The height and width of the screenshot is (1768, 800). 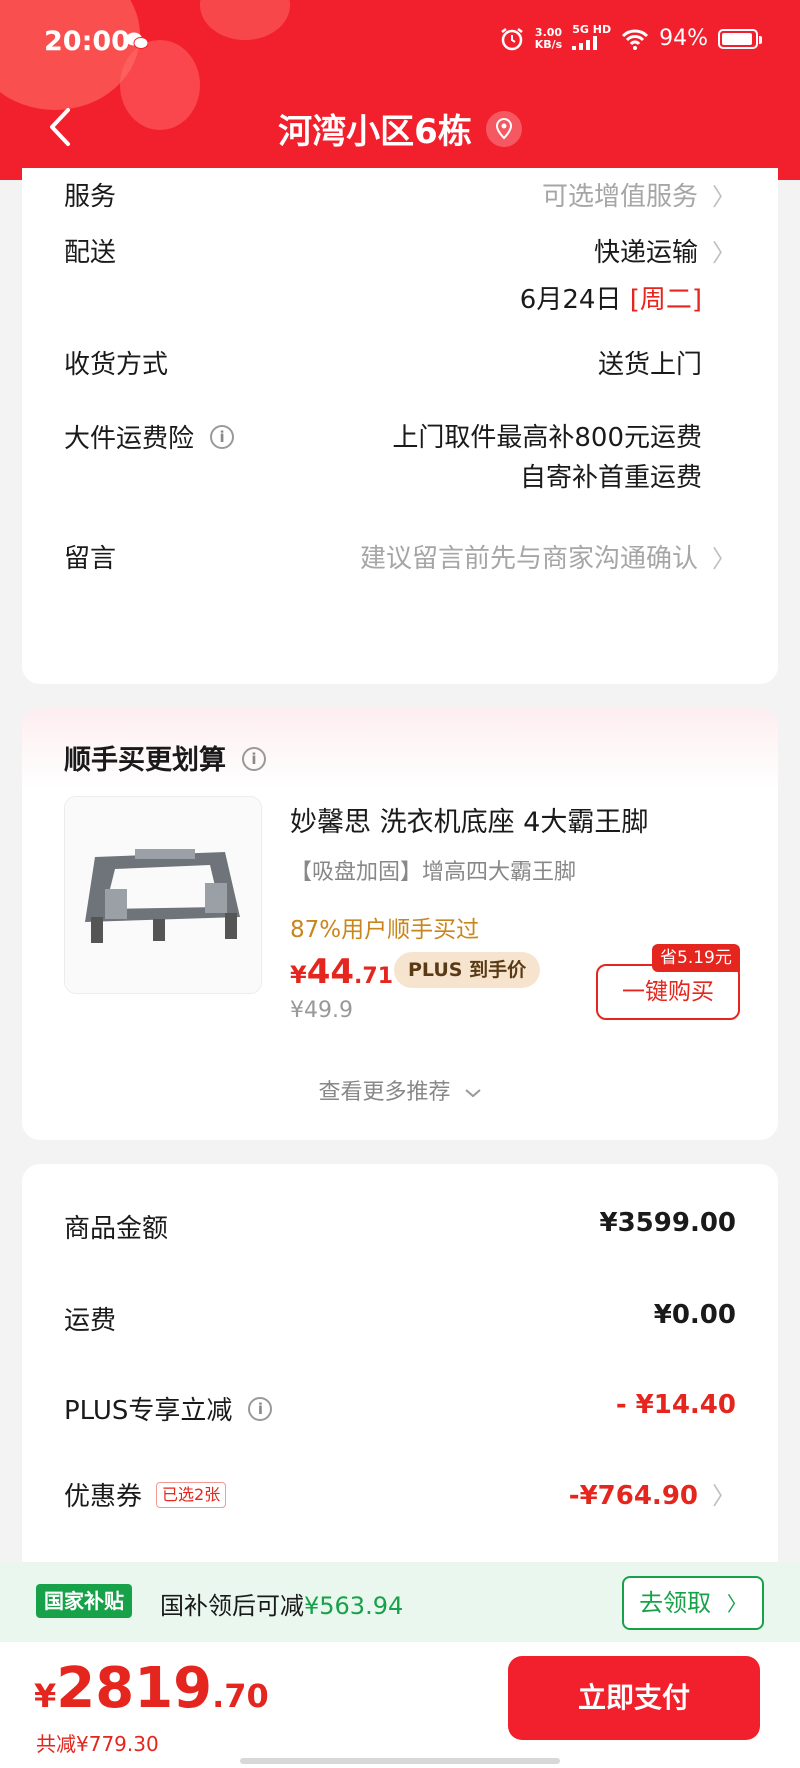 What do you see at coordinates (145, 760) in the screenshot?
I see `recommend-title-text: 顺手买更划算` at bounding box center [145, 760].